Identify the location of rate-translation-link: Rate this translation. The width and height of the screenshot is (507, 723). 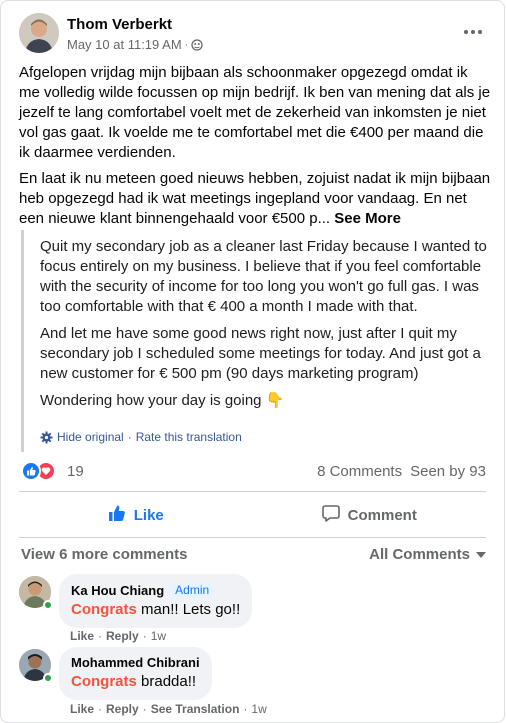
(189, 437).